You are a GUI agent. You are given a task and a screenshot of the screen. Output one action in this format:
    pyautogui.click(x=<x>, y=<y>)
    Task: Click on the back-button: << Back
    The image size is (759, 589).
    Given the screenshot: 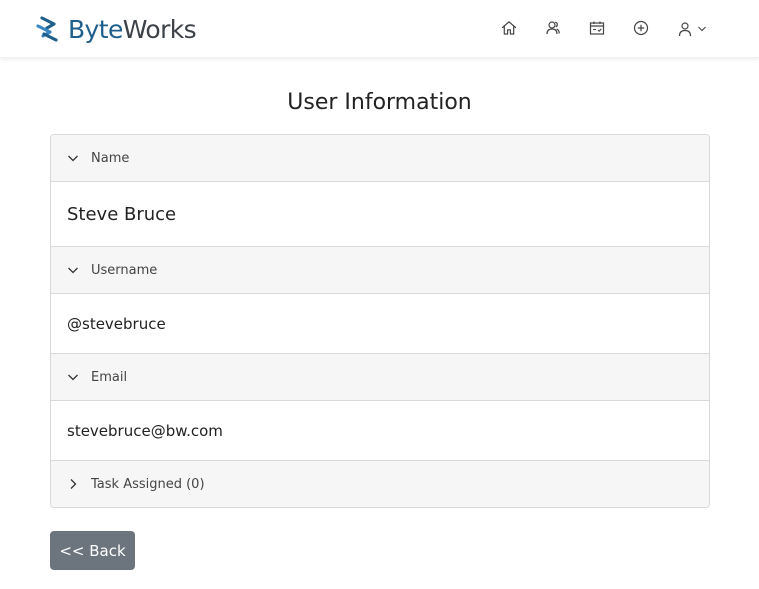 What is the action you would take?
    pyautogui.click(x=92, y=550)
    